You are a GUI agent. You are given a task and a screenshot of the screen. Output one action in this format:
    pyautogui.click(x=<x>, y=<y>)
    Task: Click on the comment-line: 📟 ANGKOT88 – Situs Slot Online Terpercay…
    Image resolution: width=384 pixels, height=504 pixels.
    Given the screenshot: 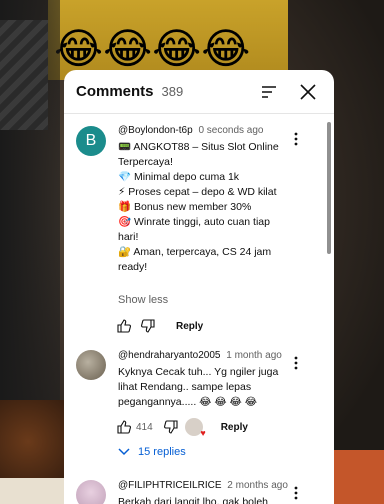 What is the action you would take?
    pyautogui.click(x=198, y=154)
    